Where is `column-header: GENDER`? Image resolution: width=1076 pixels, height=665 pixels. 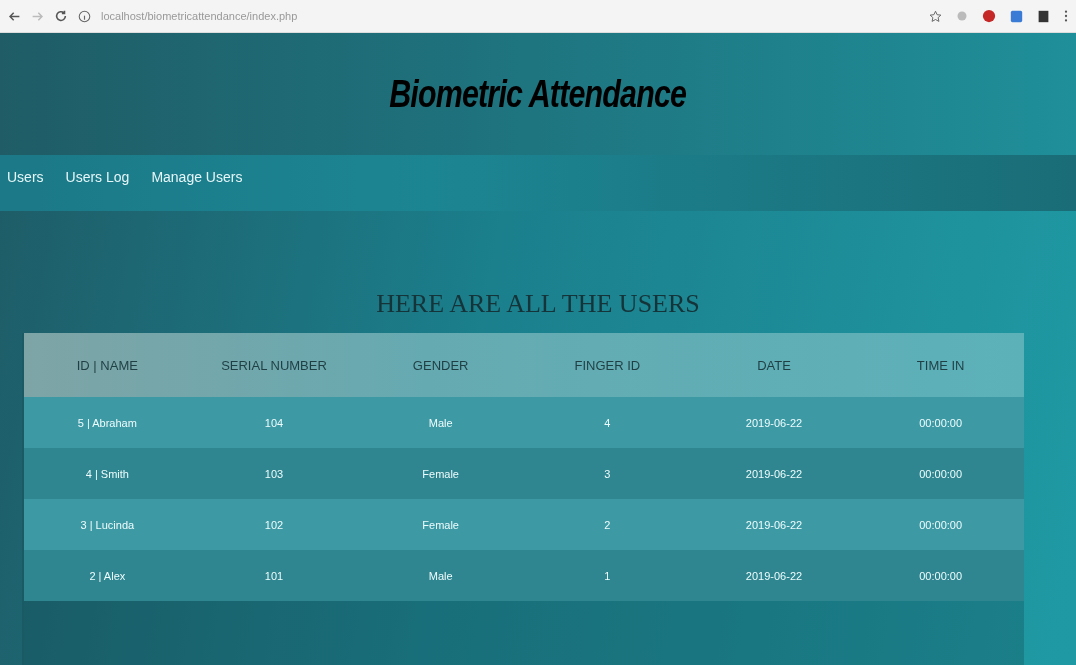 column-header: GENDER is located at coordinates (440, 365).